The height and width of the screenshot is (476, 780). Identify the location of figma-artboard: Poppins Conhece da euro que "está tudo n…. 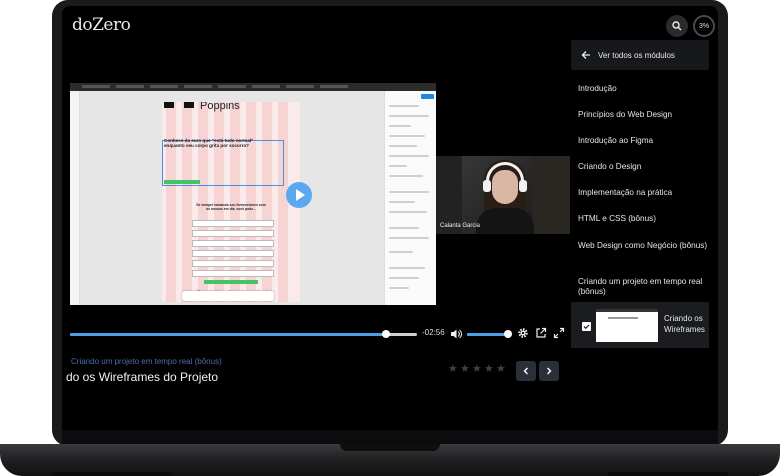
(231, 202).